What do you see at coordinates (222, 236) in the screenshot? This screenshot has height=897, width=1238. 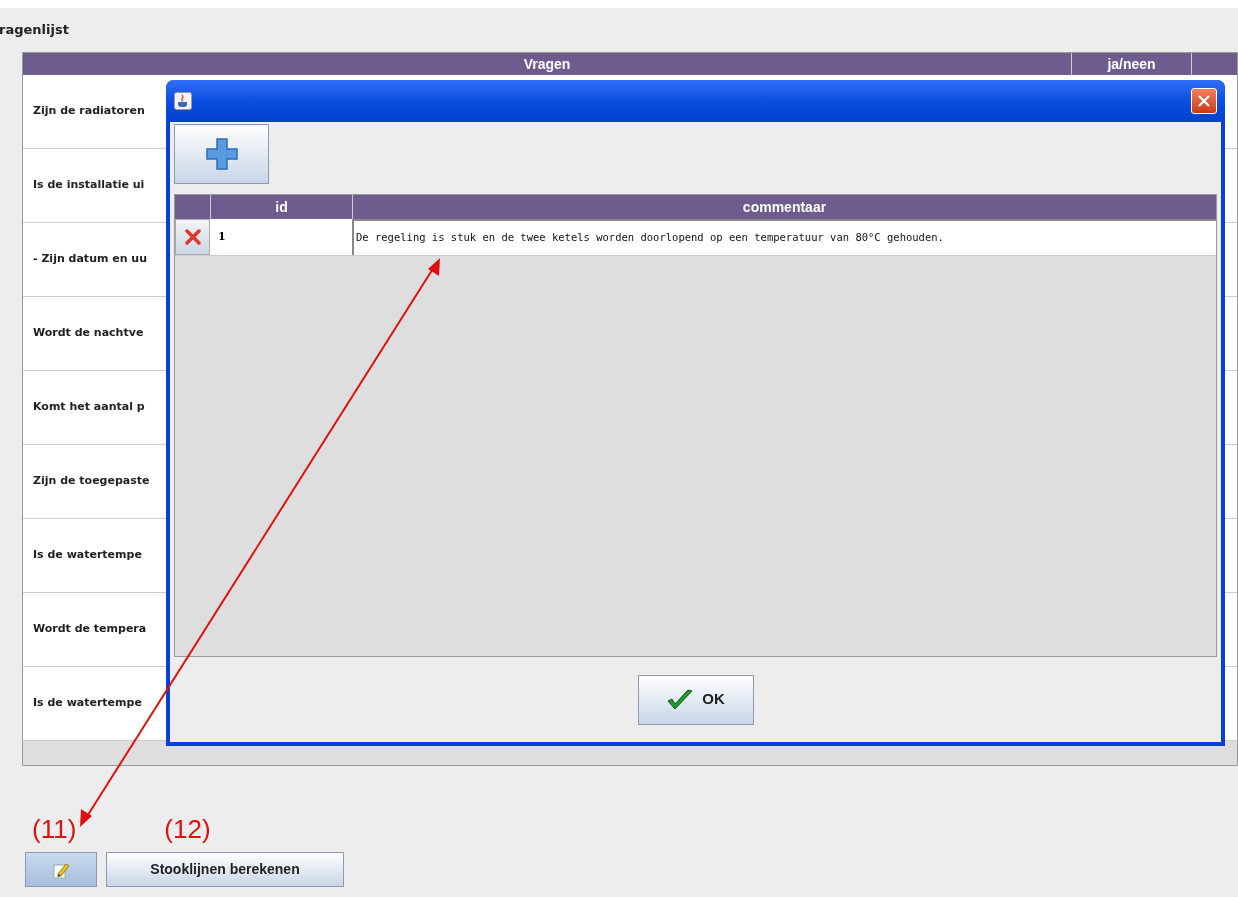 I see `table-cell-text: 1` at bounding box center [222, 236].